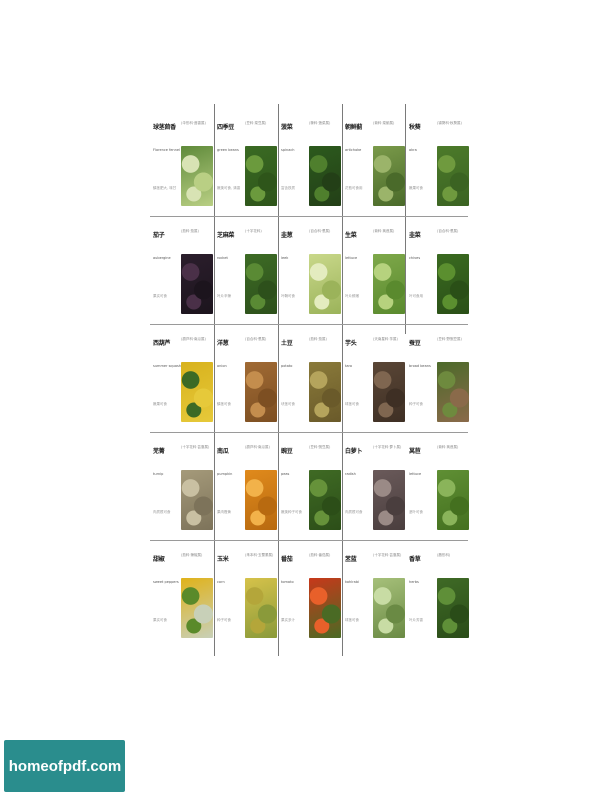 The width and height of the screenshot is (612, 792). What do you see at coordinates (453, 500) in the screenshot?
I see `romaine-photo` at bounding box center [453, 500].